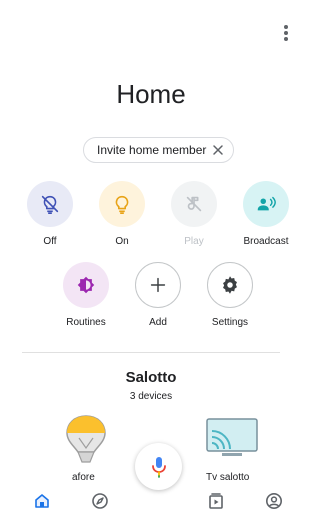  I want to click on close-icon, so click(218, 150).